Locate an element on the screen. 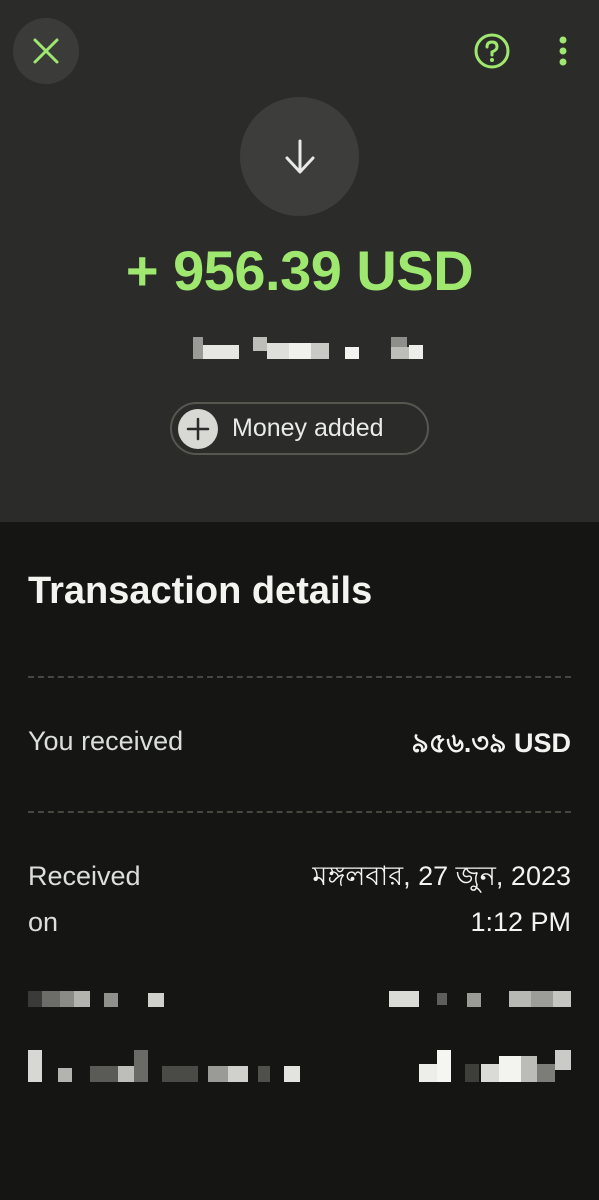  category-chip: Money added is located at coordinates (299, 428).